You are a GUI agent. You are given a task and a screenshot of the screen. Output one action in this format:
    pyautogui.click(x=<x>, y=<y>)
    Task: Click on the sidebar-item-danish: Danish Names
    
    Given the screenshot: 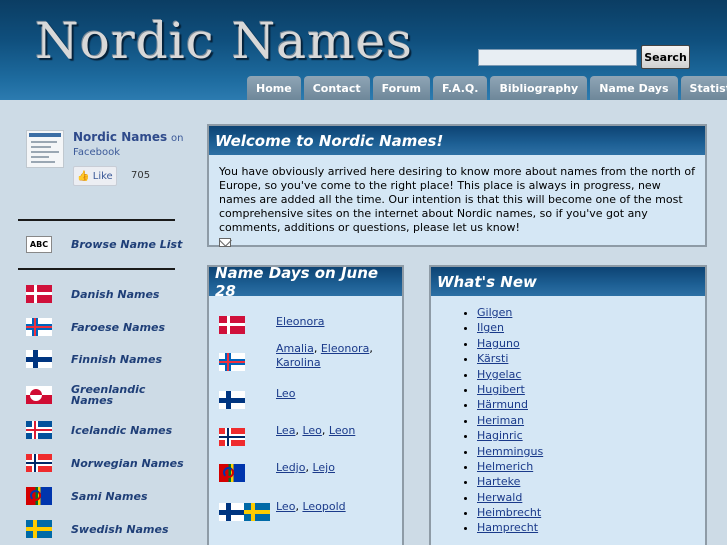 What is the action you would take?
    pyautogui.click(x=92, y=294)
    